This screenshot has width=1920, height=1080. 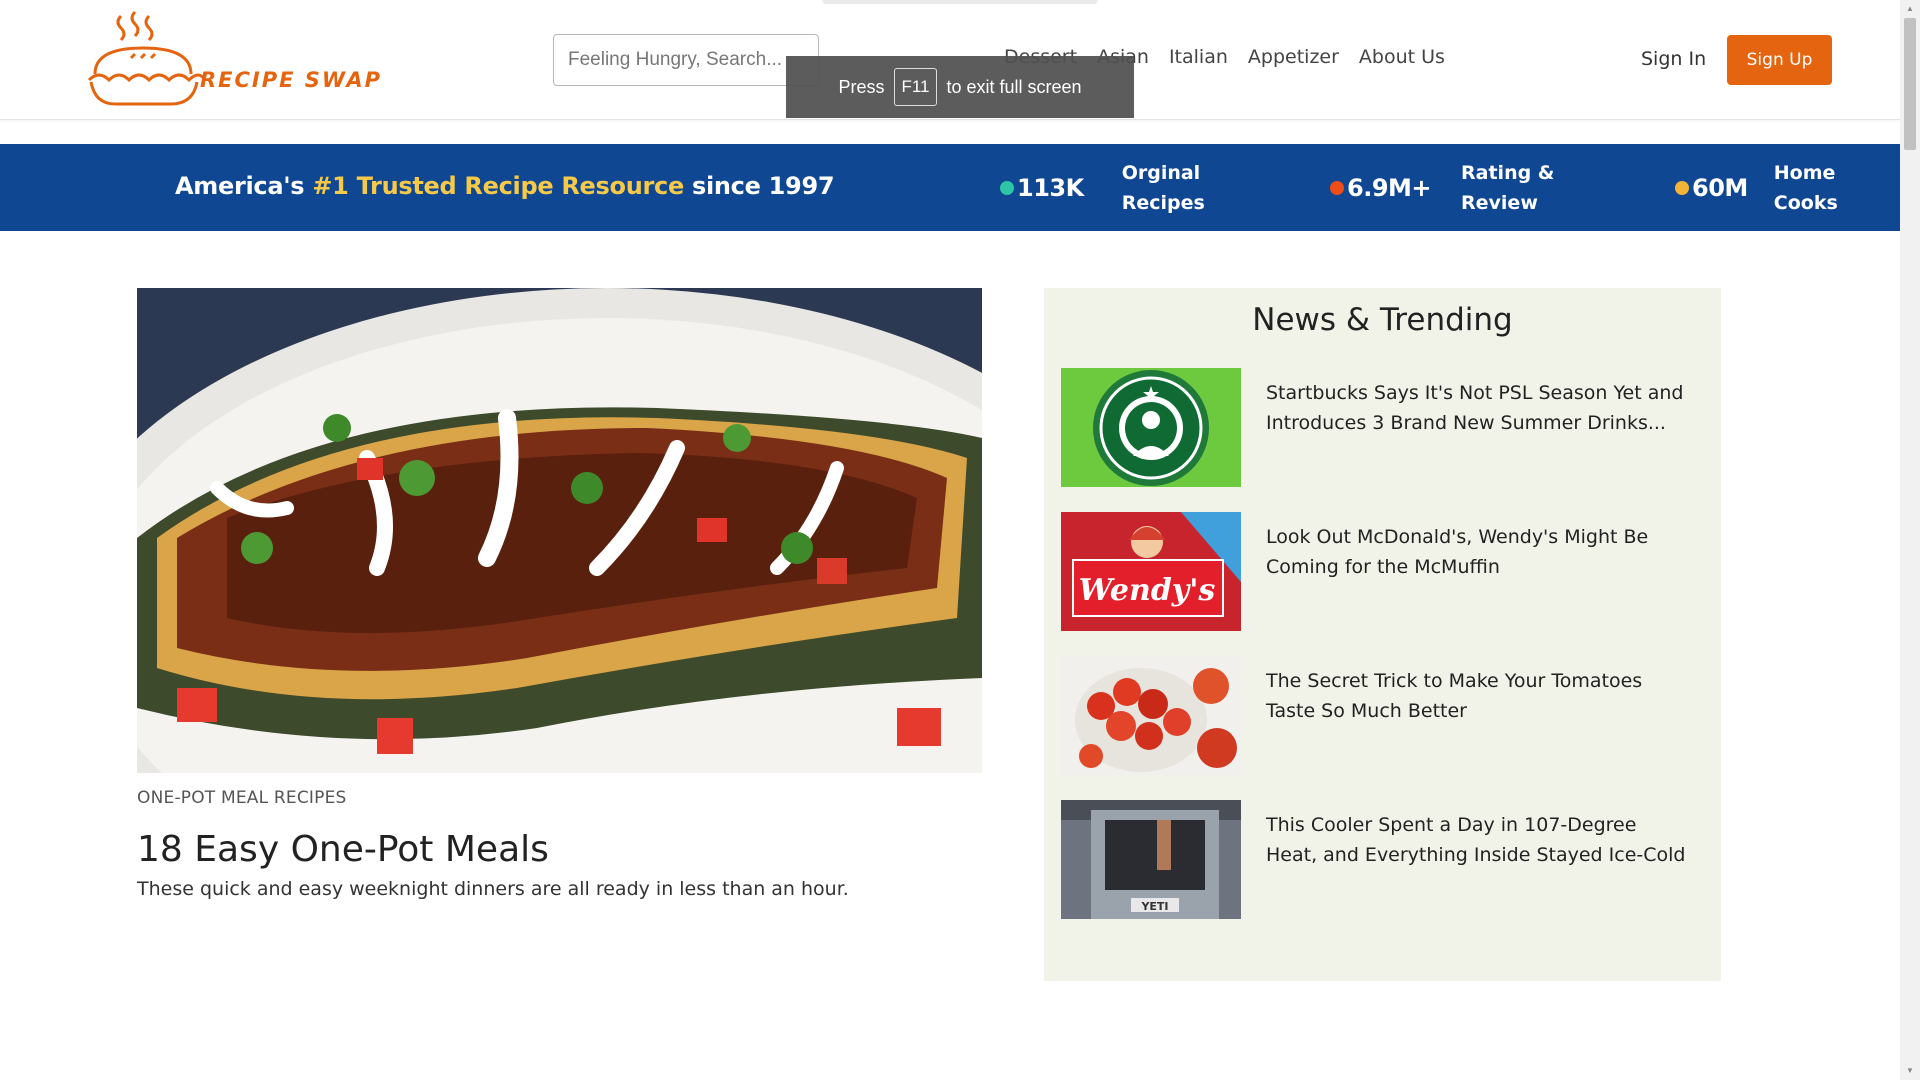 What do you see at coordinates (1805, 188) in the screenshot?
I see `stat-label: Home Cooks` at bounding box center [1805, 188].